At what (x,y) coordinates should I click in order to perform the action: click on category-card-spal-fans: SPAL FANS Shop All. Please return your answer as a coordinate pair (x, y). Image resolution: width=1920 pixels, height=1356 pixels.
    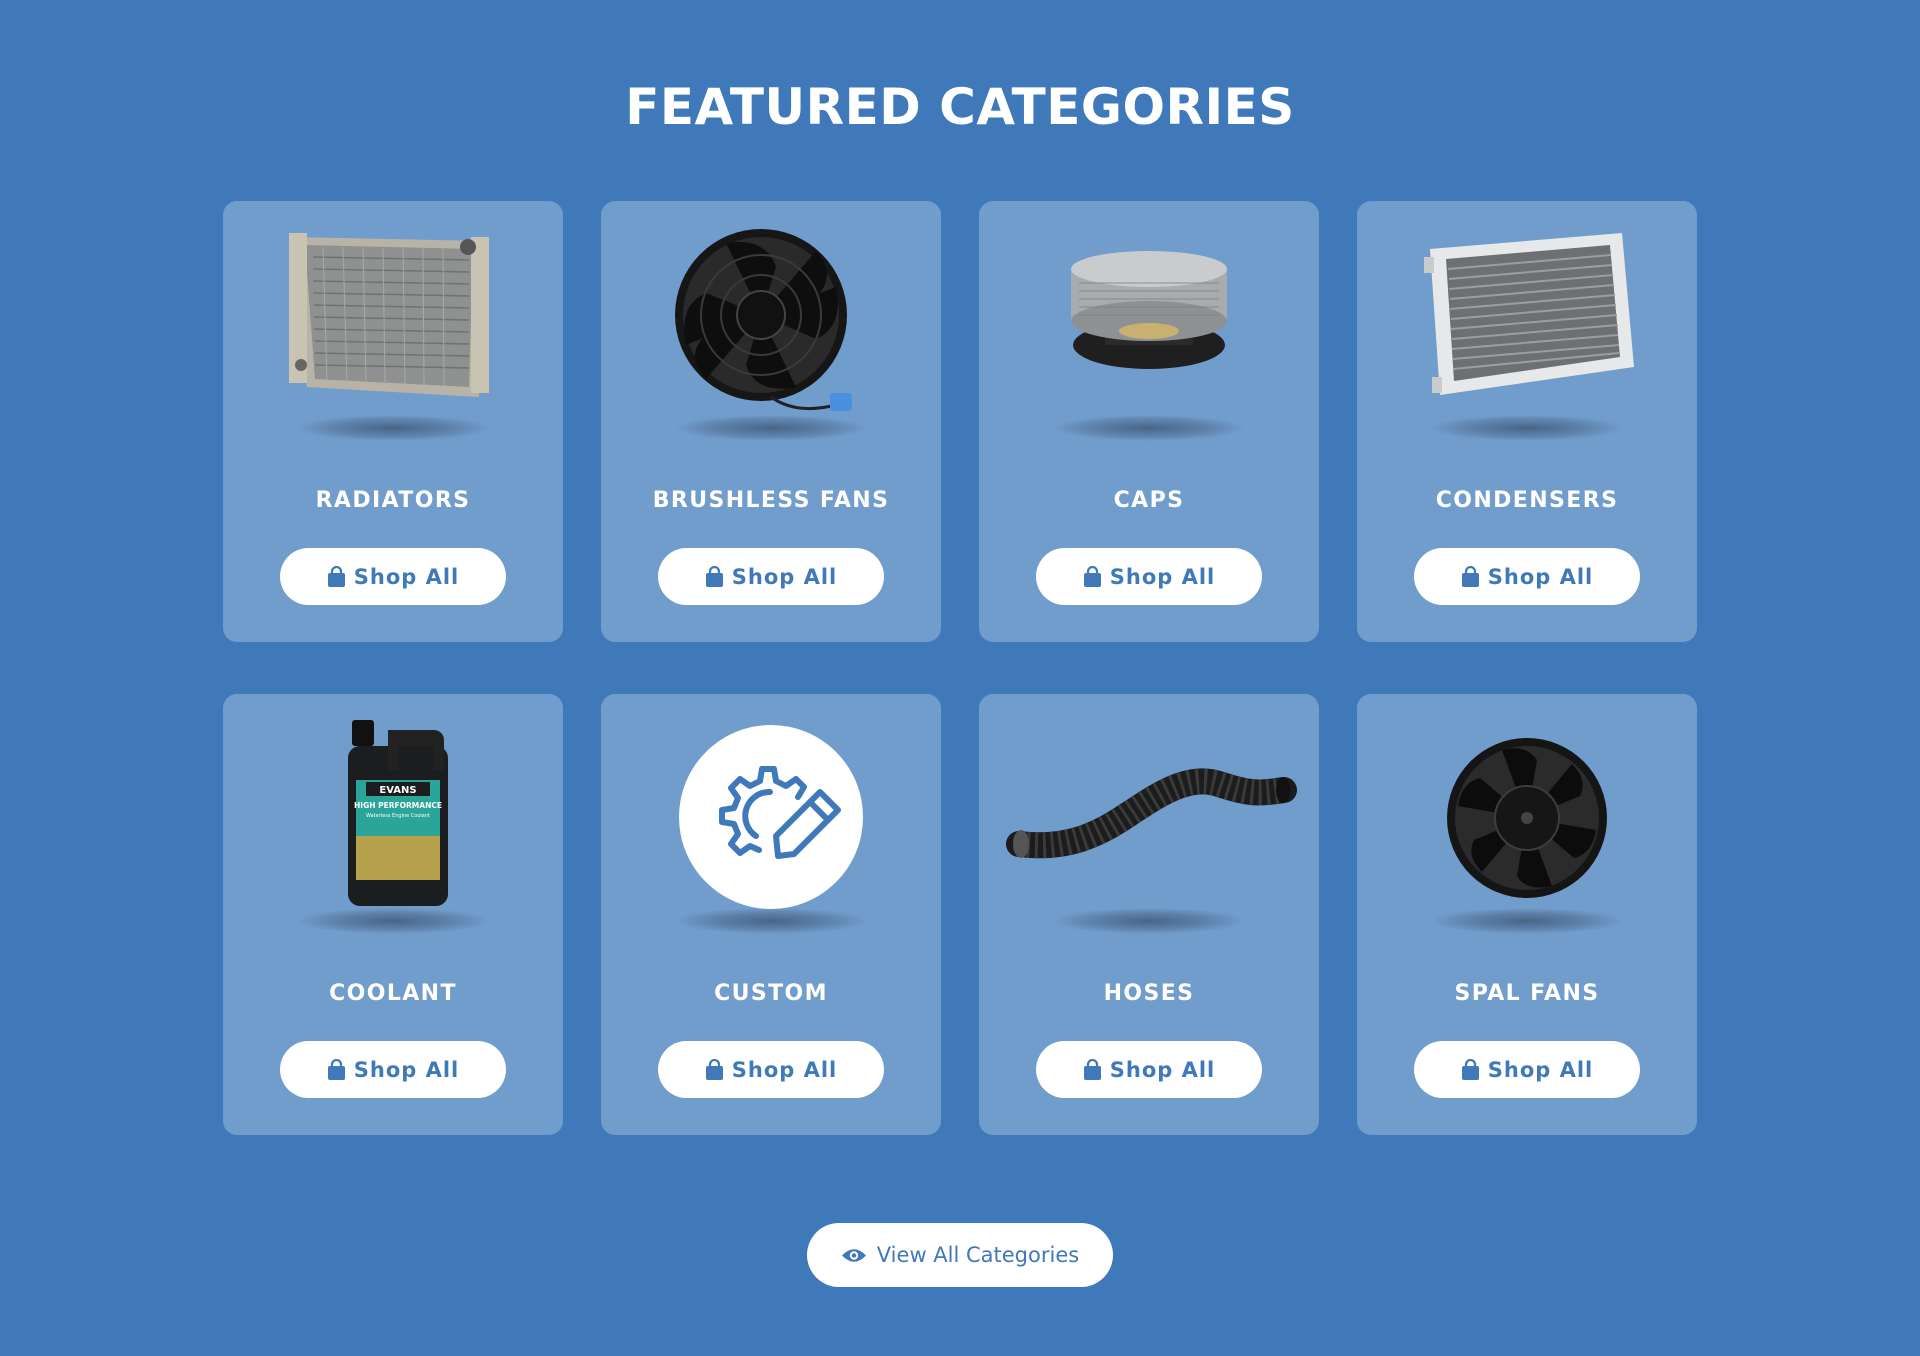
    Looking at the image, I should click on (1527, 914).